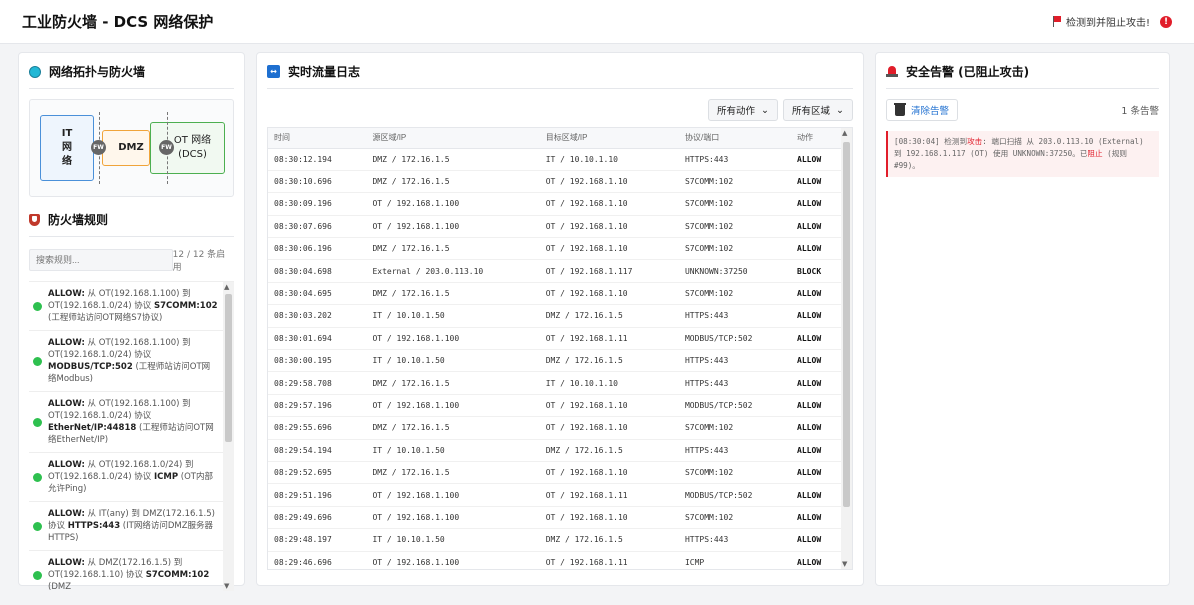  Describe the element at coordinates (597, 22) in the screenshot. I see `app-header: 工业防火墙 - DCS 网络保护 检测到并阻止攻击! !` at that location.